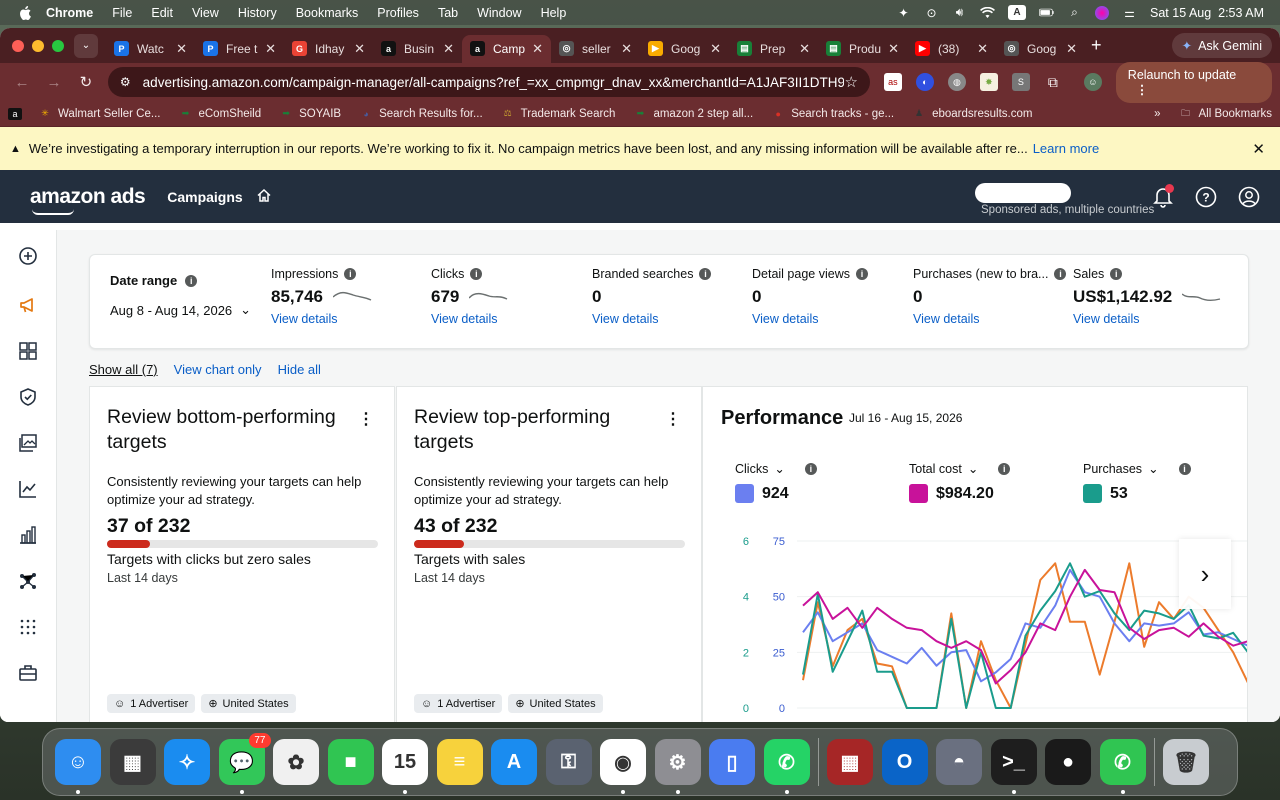  What do you see at coordinates (219, 114) in the screenshot?
I see `bookmark-item: ➡ eComSheild` at bounding box center [219, 114].